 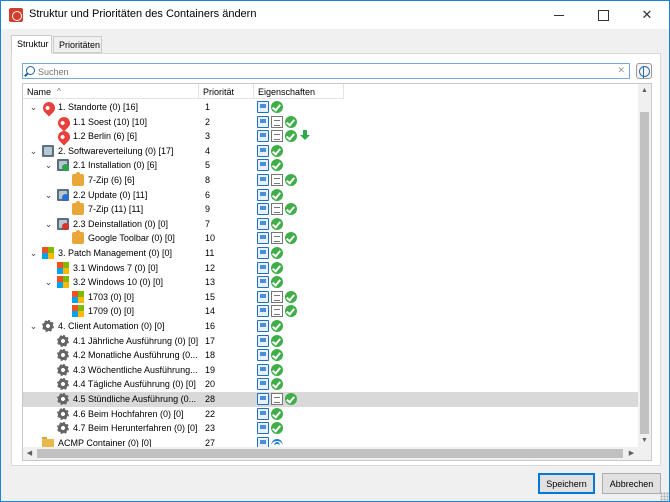 What do you see at coordinates (330, 123) in the screenshot?
I see `tree-row: 1.1 Soest (10) [10] 2` at bounding box center [330, 123].